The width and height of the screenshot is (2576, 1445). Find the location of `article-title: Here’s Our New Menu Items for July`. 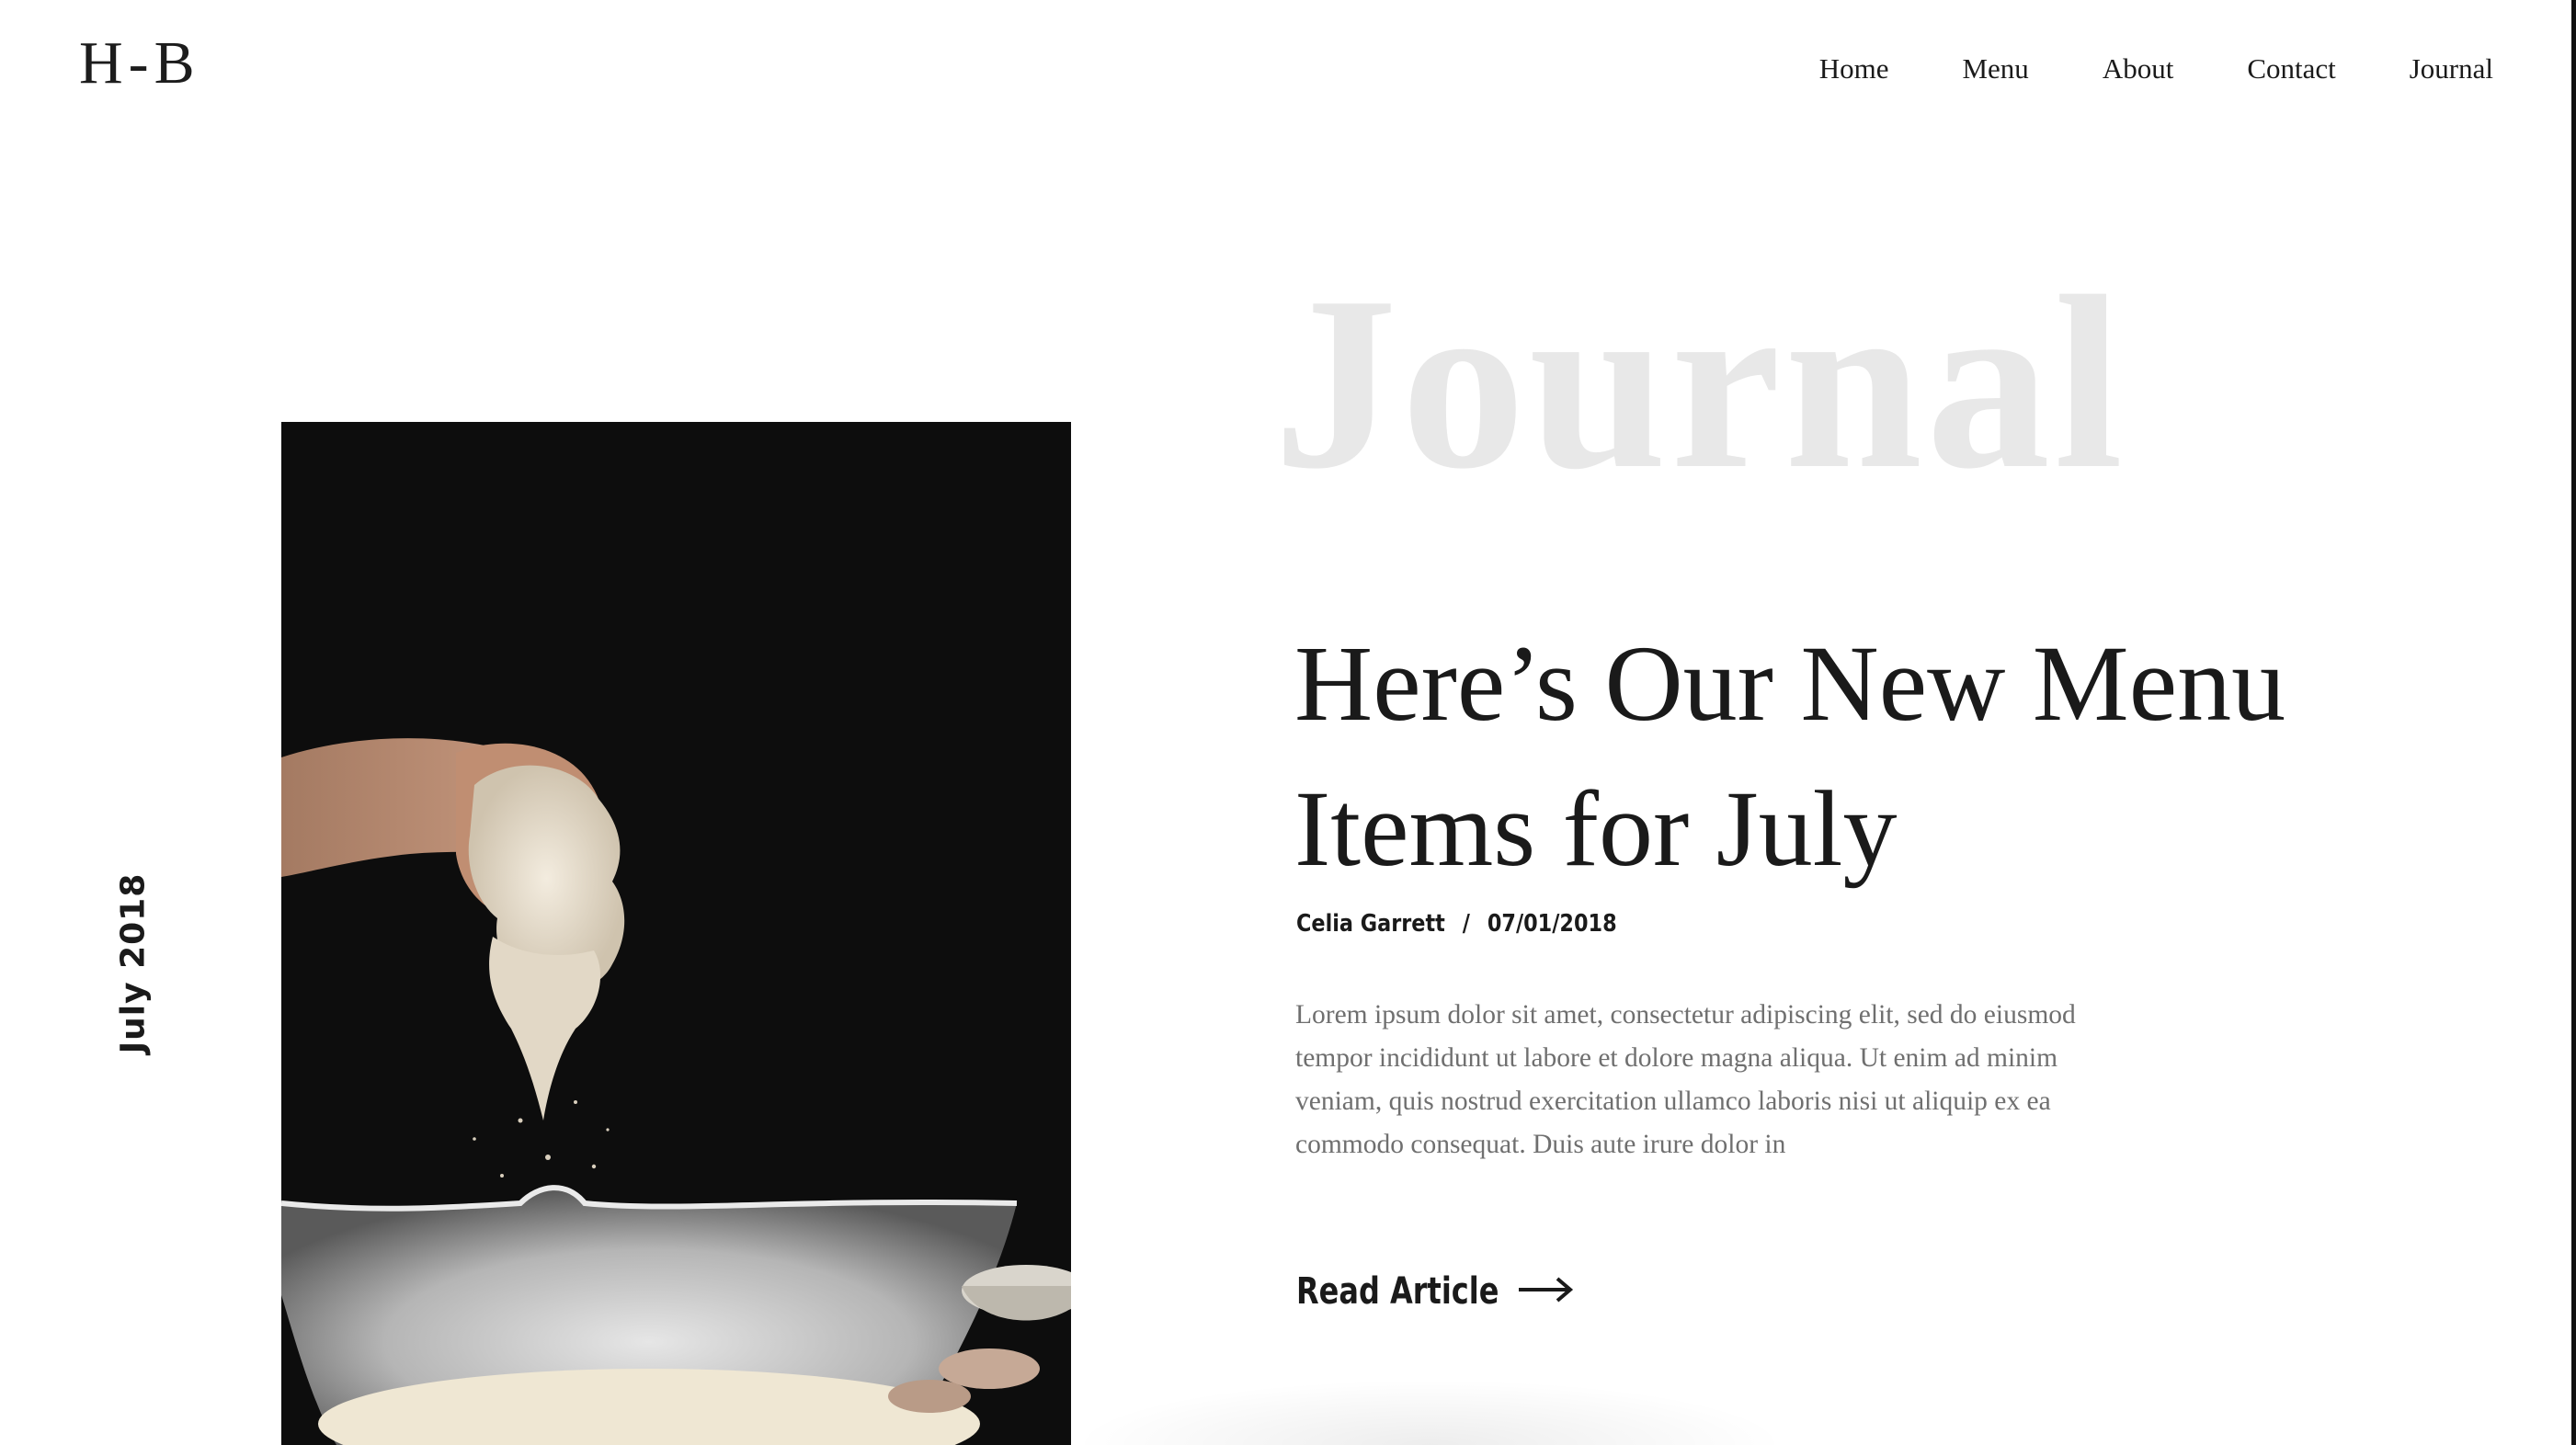

article-title: Here’s Our New Menu Items for July is located at coordinates (1790, 756).